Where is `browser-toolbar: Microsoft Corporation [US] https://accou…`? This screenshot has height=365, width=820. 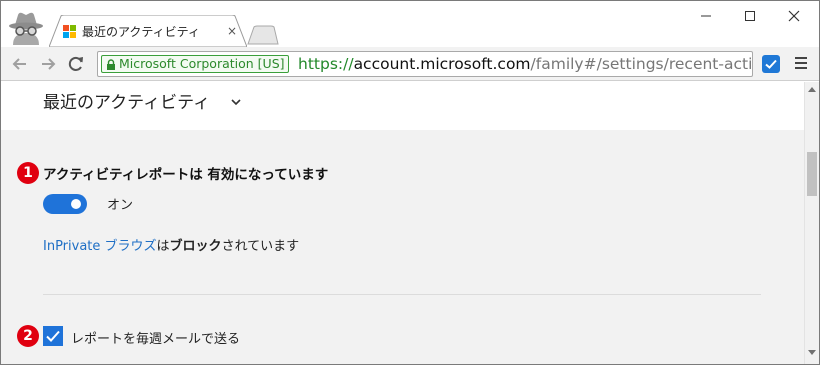 browser-toolbar: Microsoft Corporation [US] https://accou… is located at coordinates (410, 64).